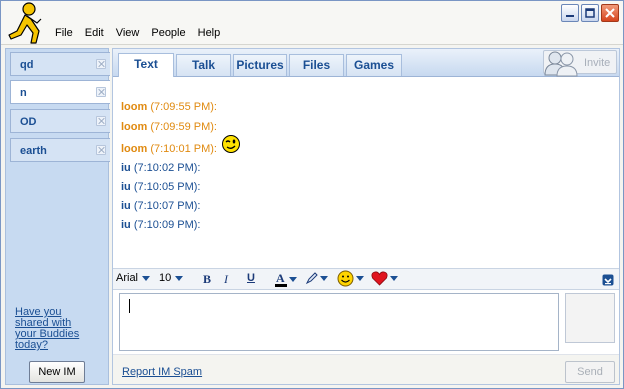  Describe the element at coordinates (55, 329) in the screenshot. I see `share-with-buddies-link: Have you shared with your Buddies today?` at that location.